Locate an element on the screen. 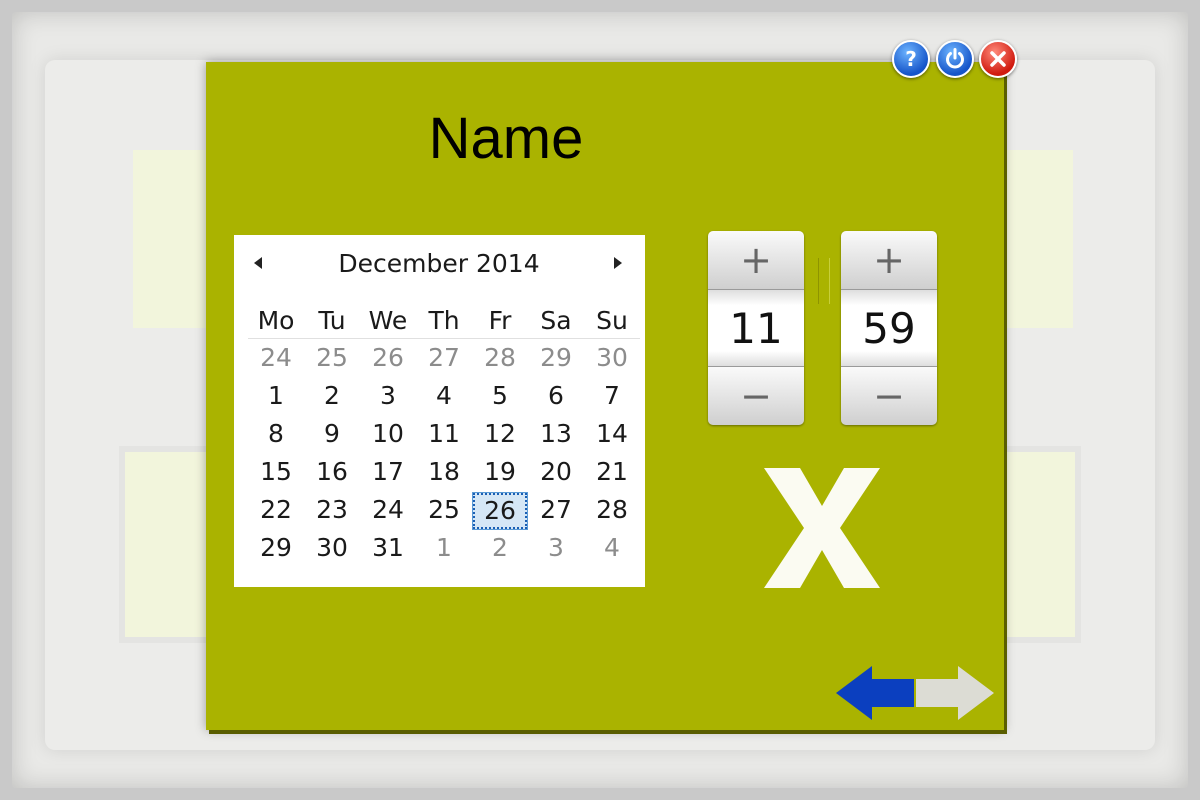 The width and height of the screenshot is (1200, 800). clear-button is located at coordinates (822, 528).